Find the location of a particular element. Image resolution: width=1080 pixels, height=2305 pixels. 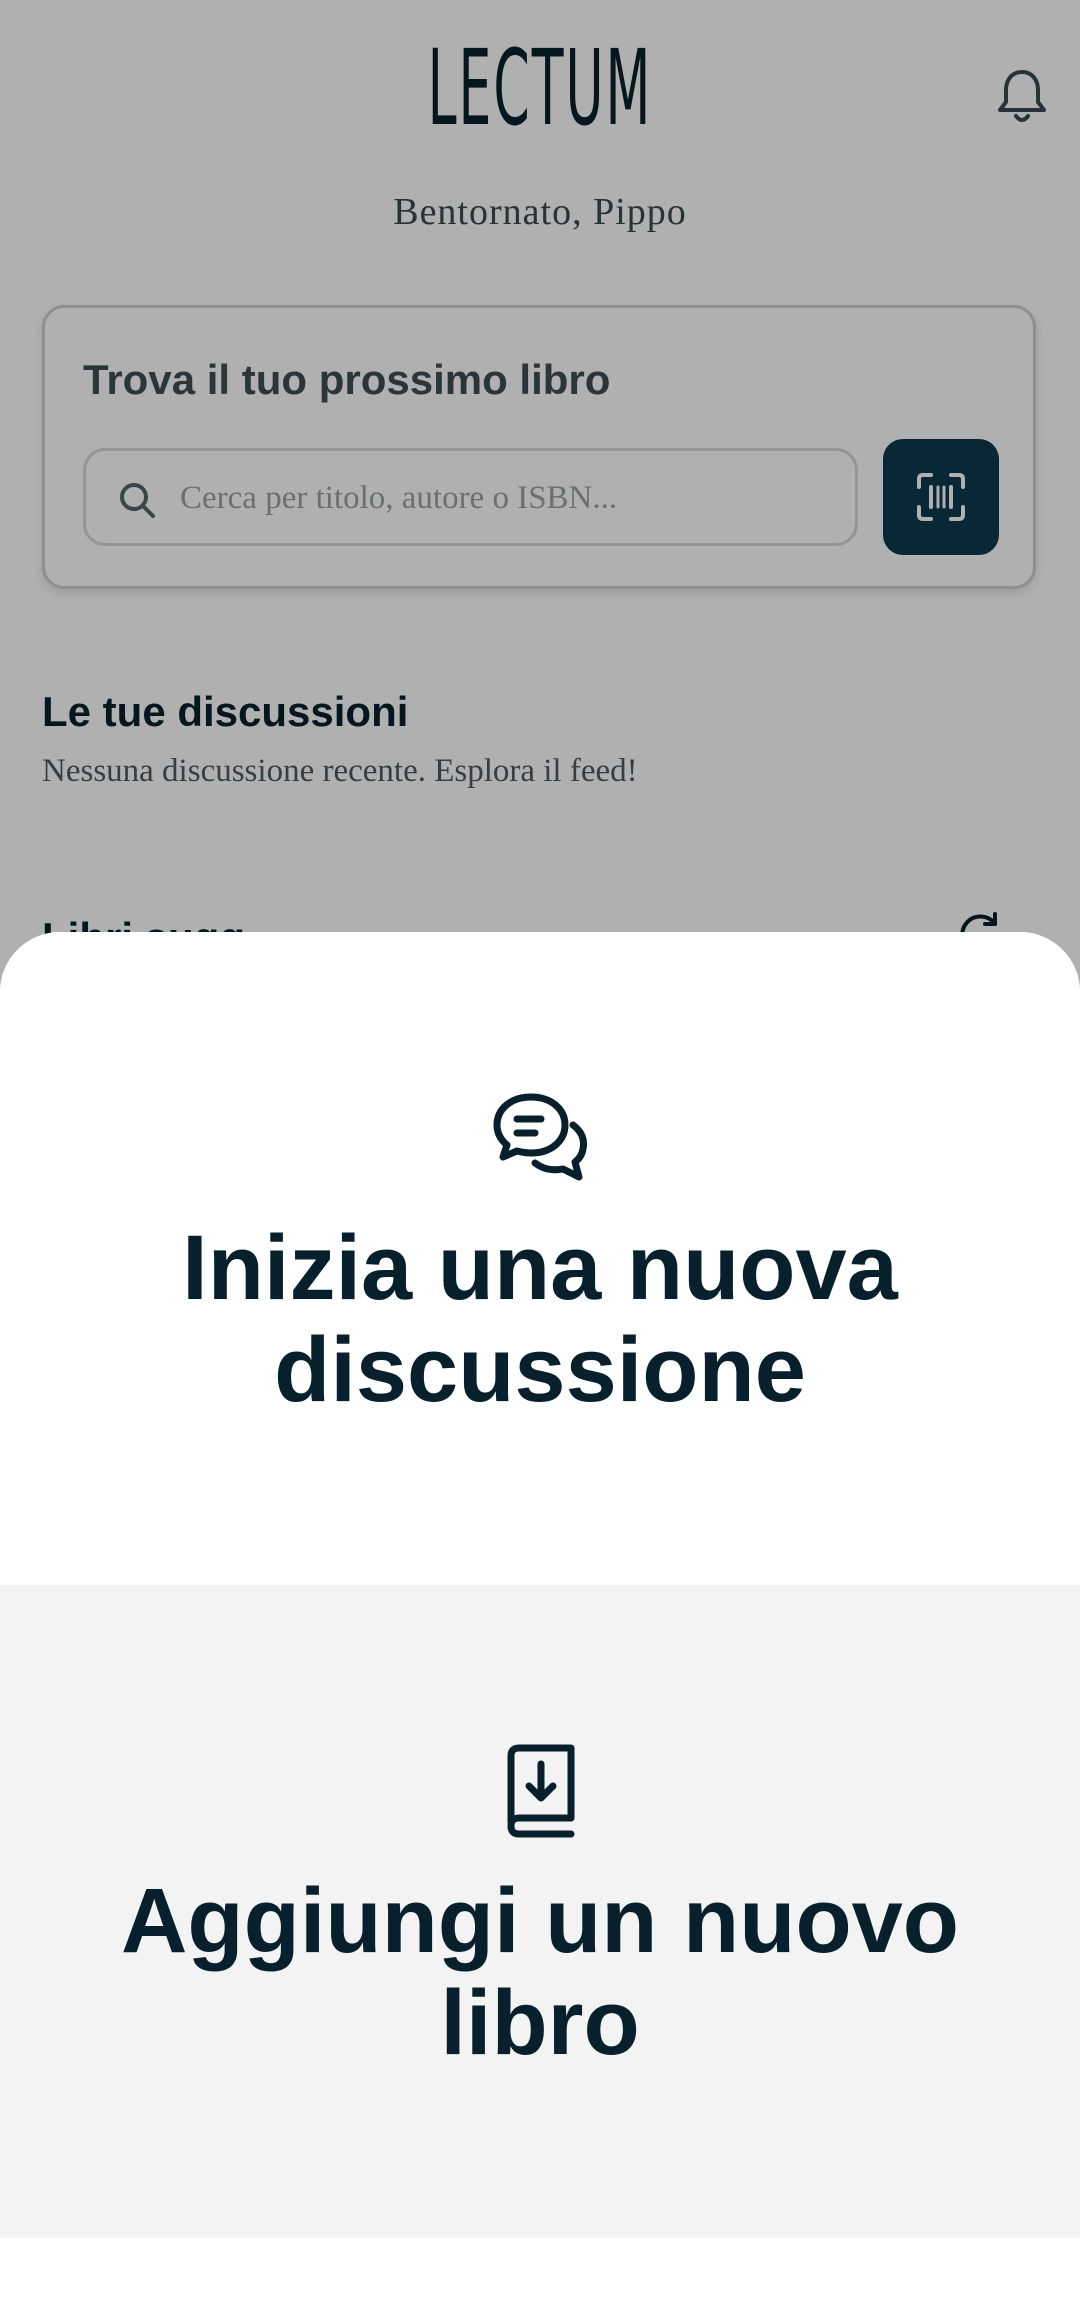

chat-bubbles-icon is located at coordinates (540, 1137).